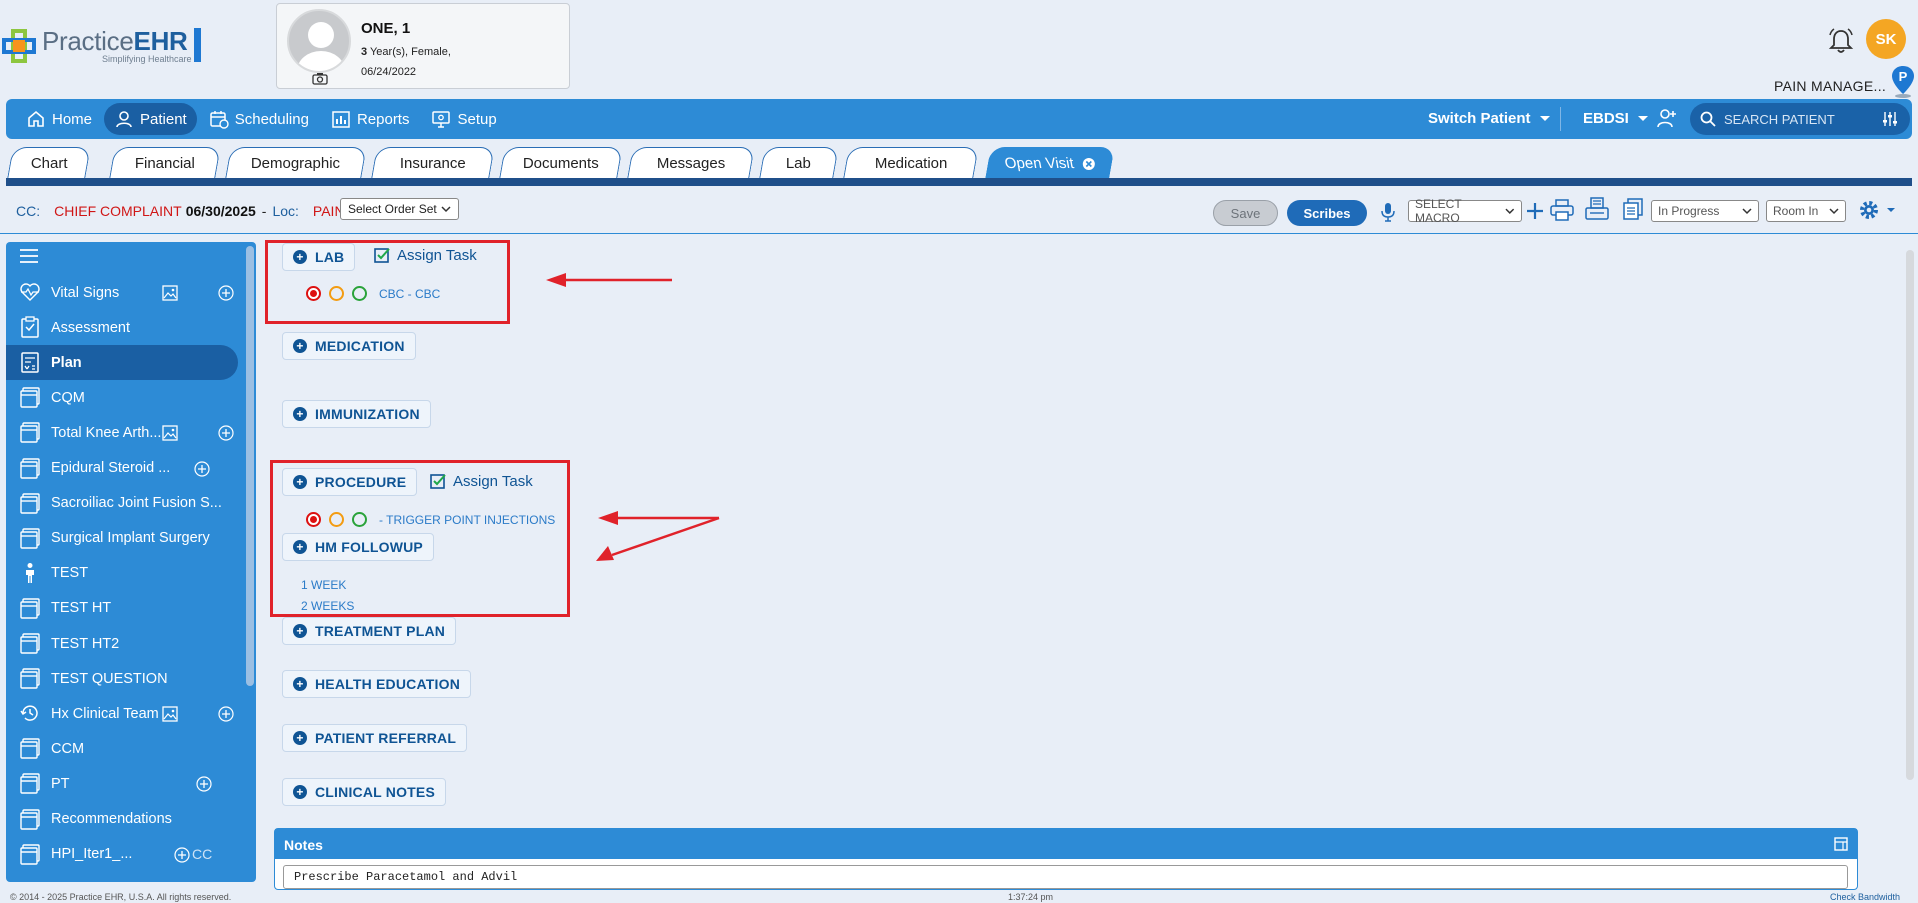 Image resolution: width=1918 pixels, height=903 pixels. Describe the element at coordinates (433, 162) in the screenshot. I see `tab-insurance: Insurance` at that location.